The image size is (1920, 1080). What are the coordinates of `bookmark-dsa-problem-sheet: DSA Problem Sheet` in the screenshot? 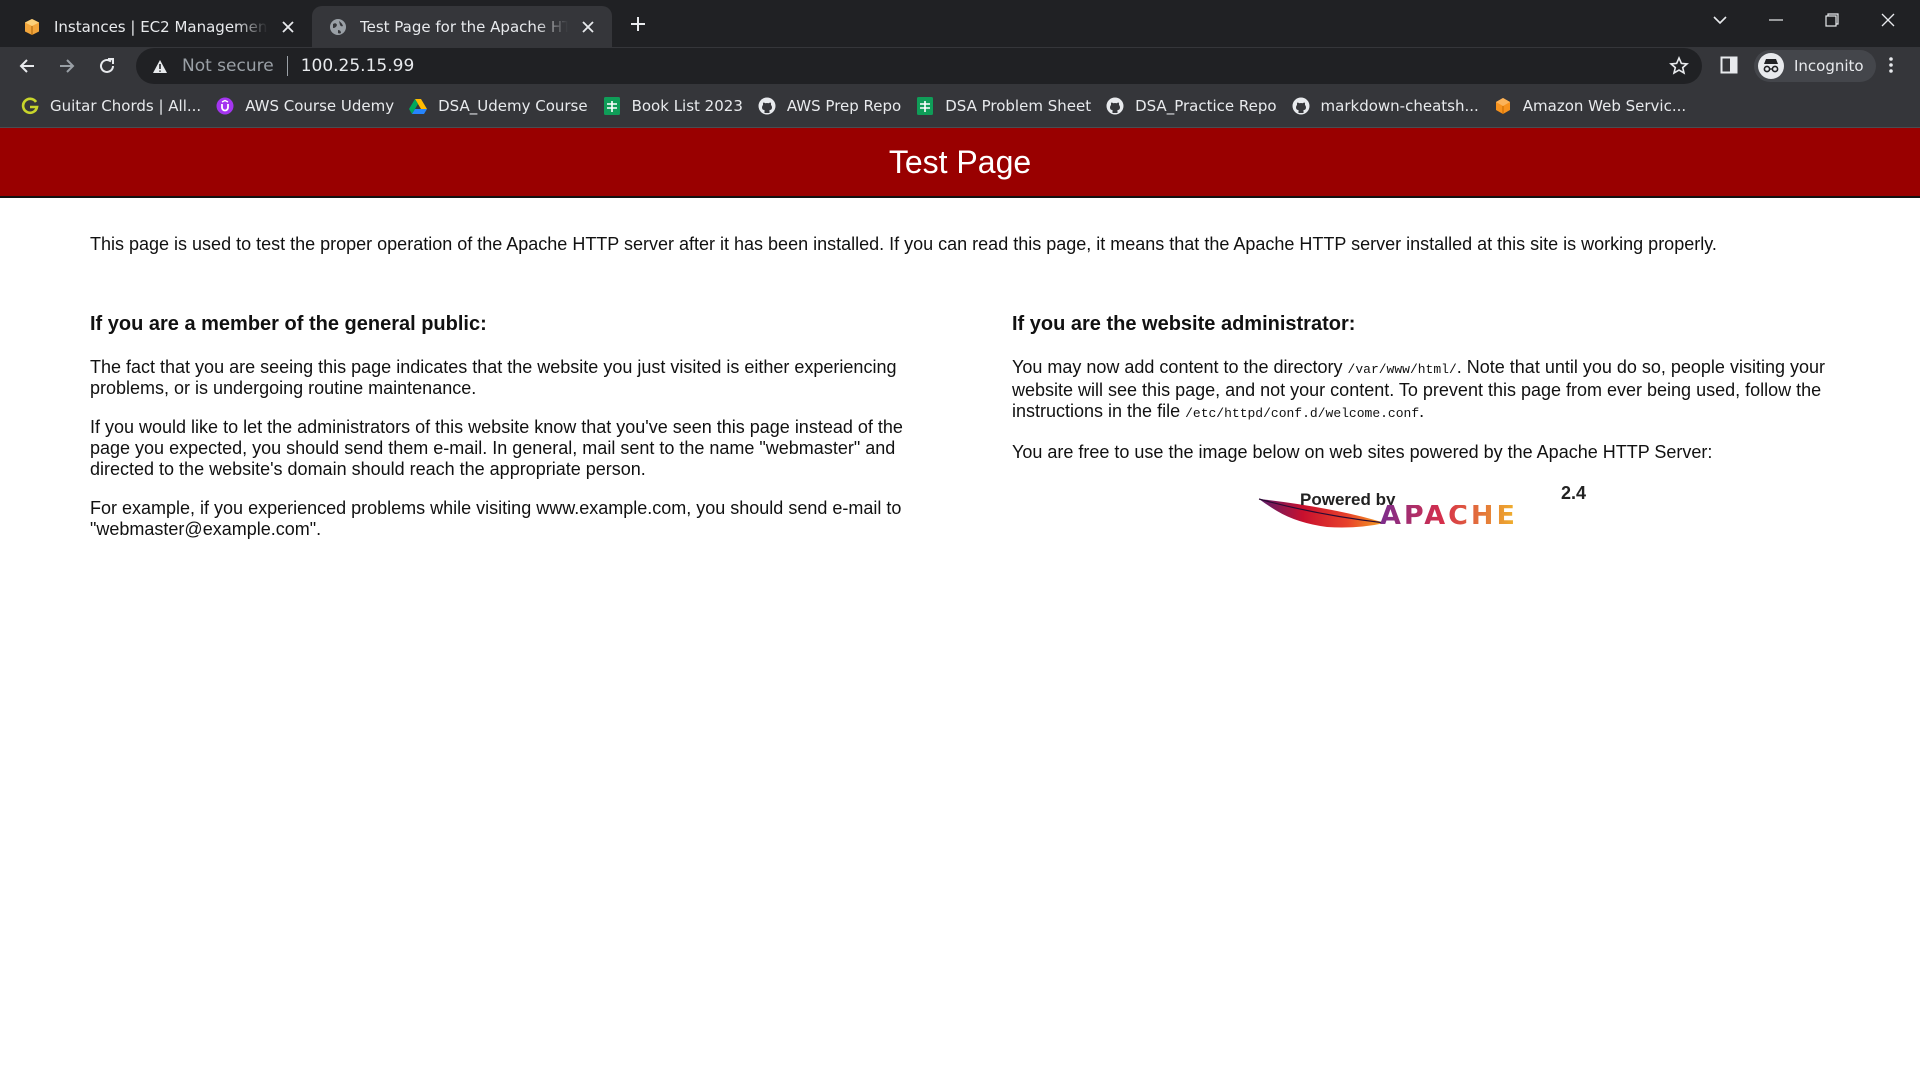 It's located at (1006, 106).